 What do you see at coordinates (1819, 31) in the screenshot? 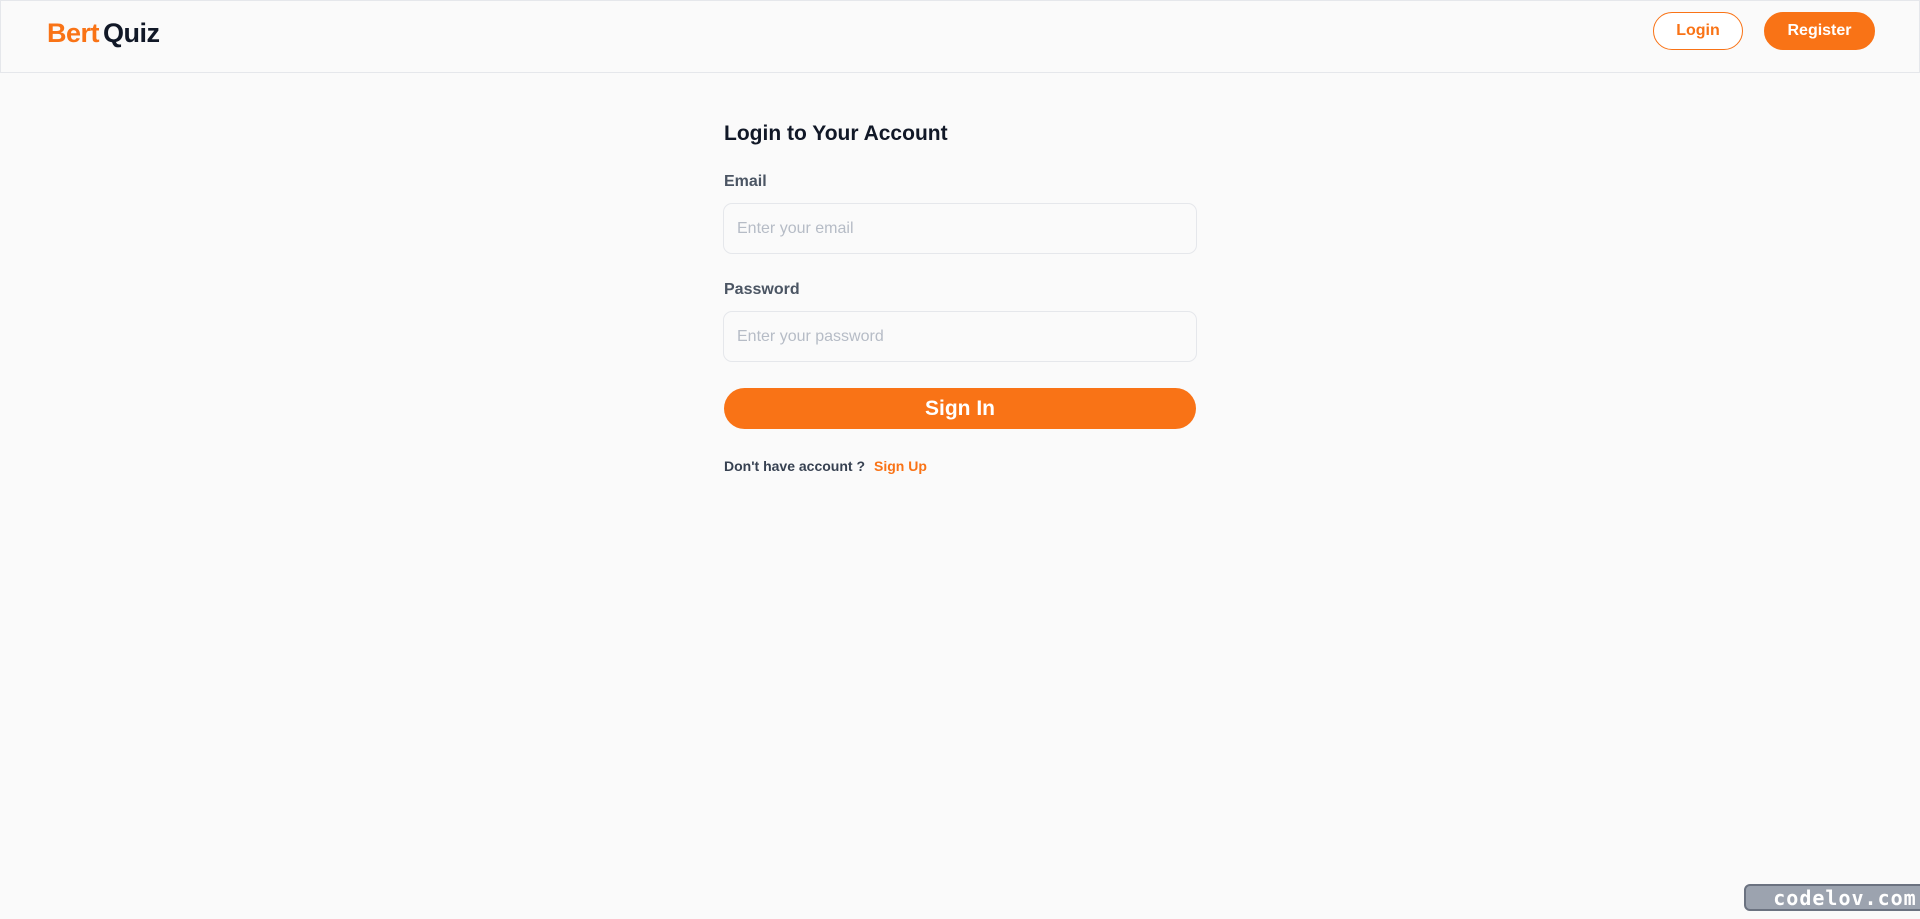
I see `register-button: Register` at bounding box center [1819, 31].